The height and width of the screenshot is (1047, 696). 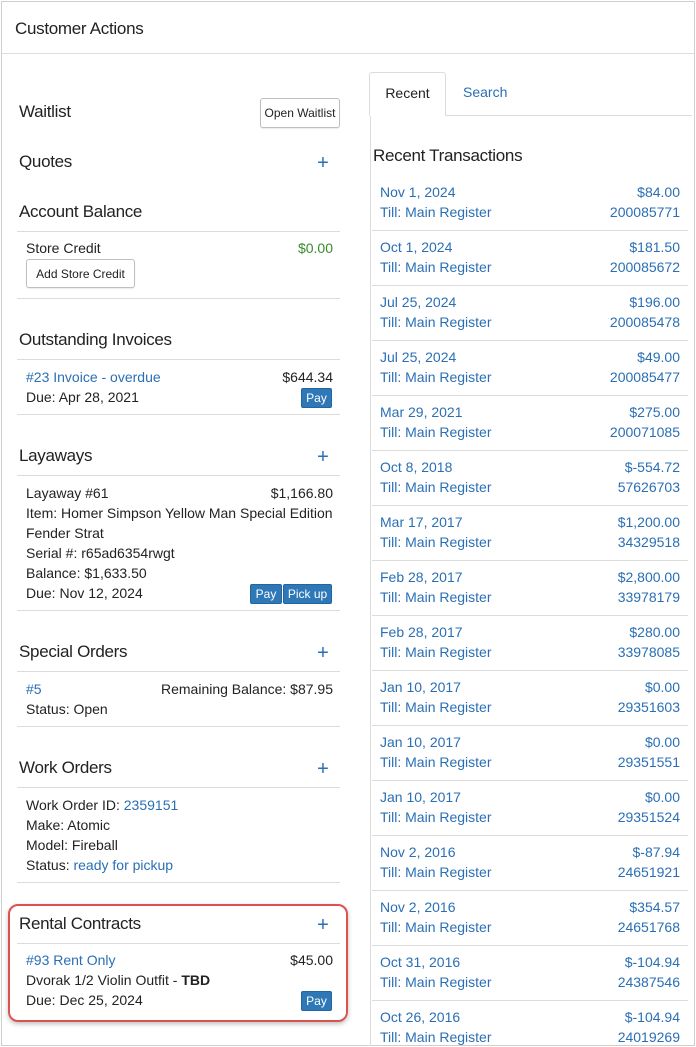 I want to click on transaction-number: 29351603, so click(x=649, y=707).